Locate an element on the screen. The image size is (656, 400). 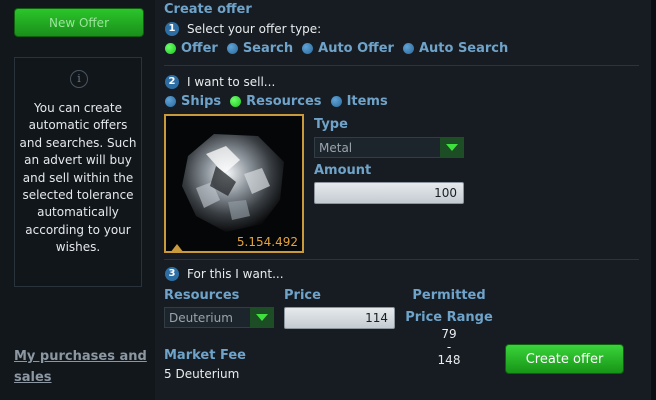
price-range-max: 148 is located at coordinates (449, 360).